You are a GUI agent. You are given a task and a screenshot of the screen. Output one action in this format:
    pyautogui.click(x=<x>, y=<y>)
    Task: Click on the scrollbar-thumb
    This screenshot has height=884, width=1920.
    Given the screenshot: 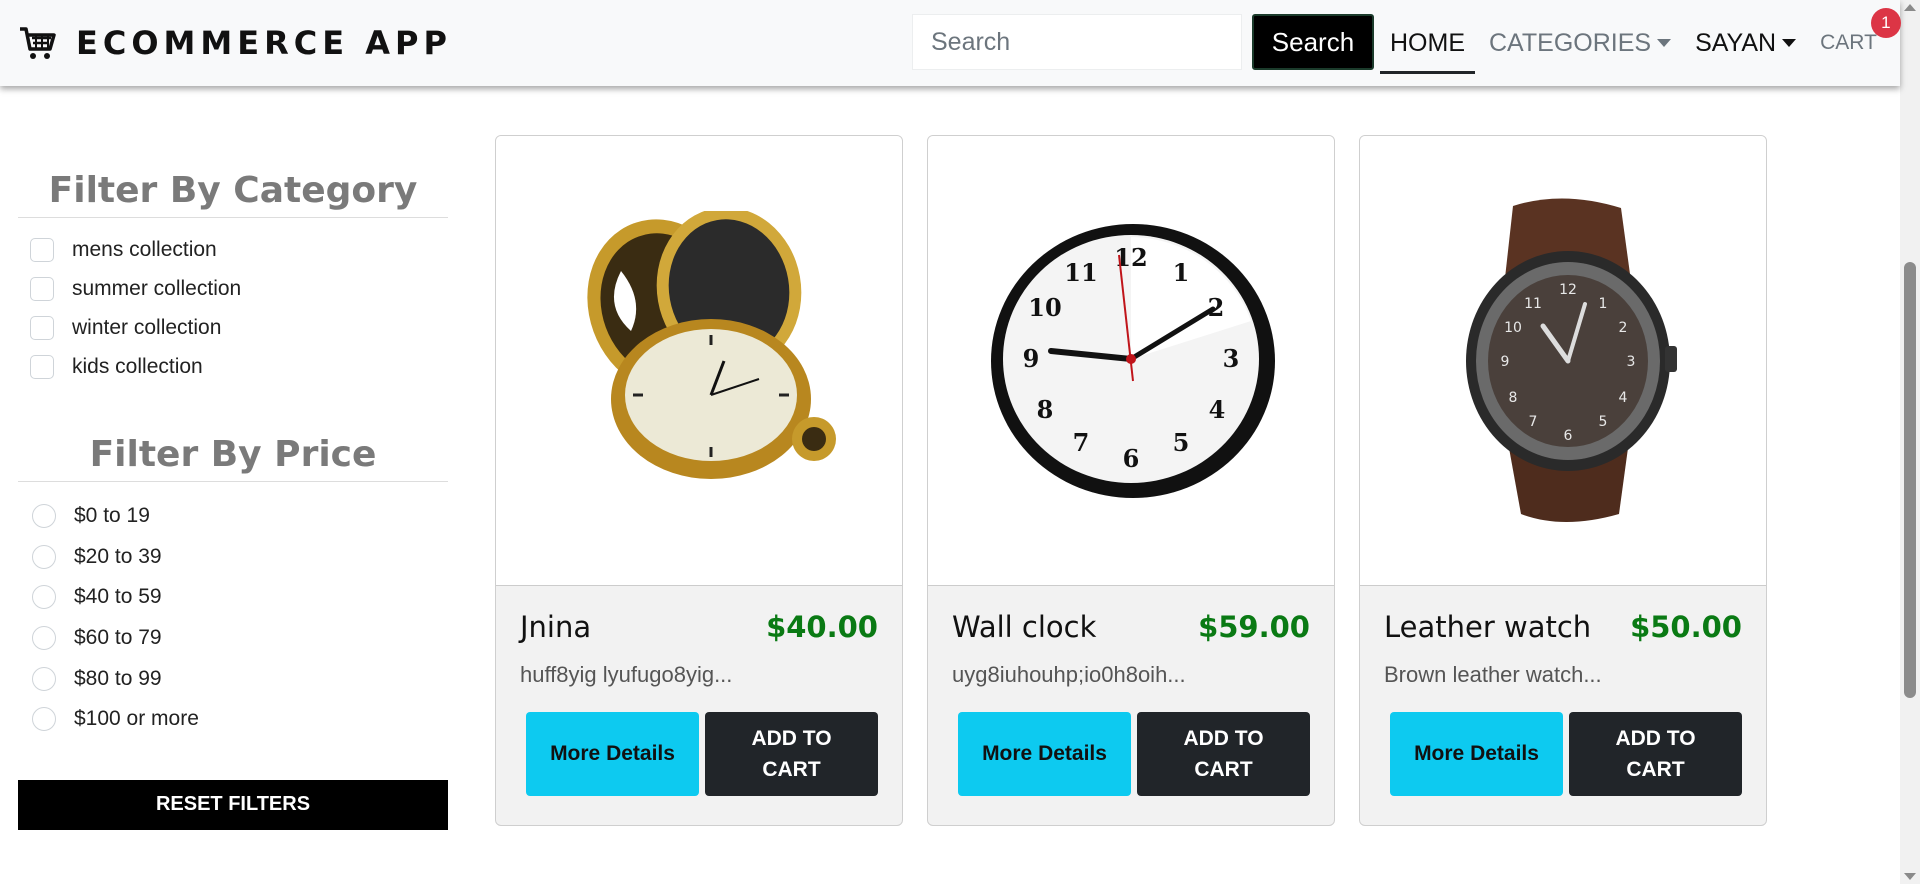 What is the action you would take?
    pyautogui.click(x=1910, y=480)
    